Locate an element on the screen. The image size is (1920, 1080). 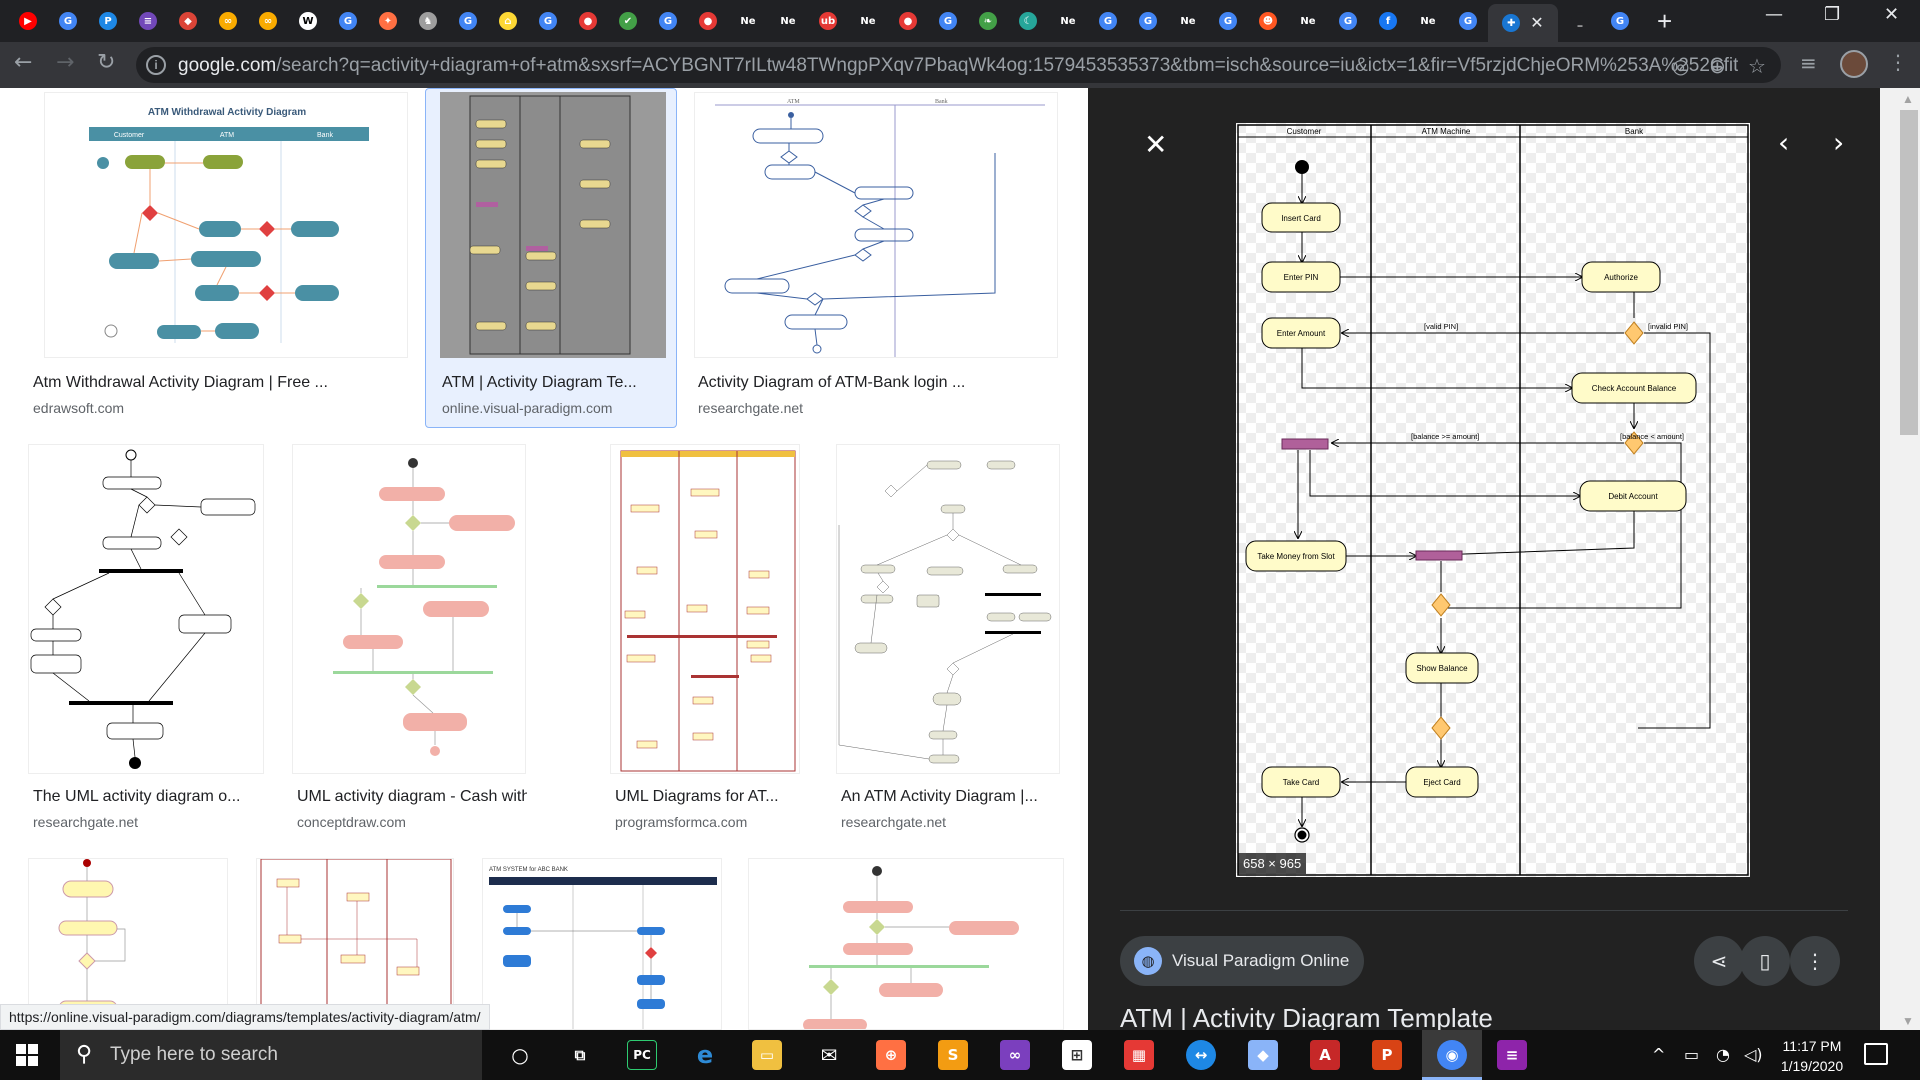
winrar-icon: ≡ is located at coordinates (1512, 1055).